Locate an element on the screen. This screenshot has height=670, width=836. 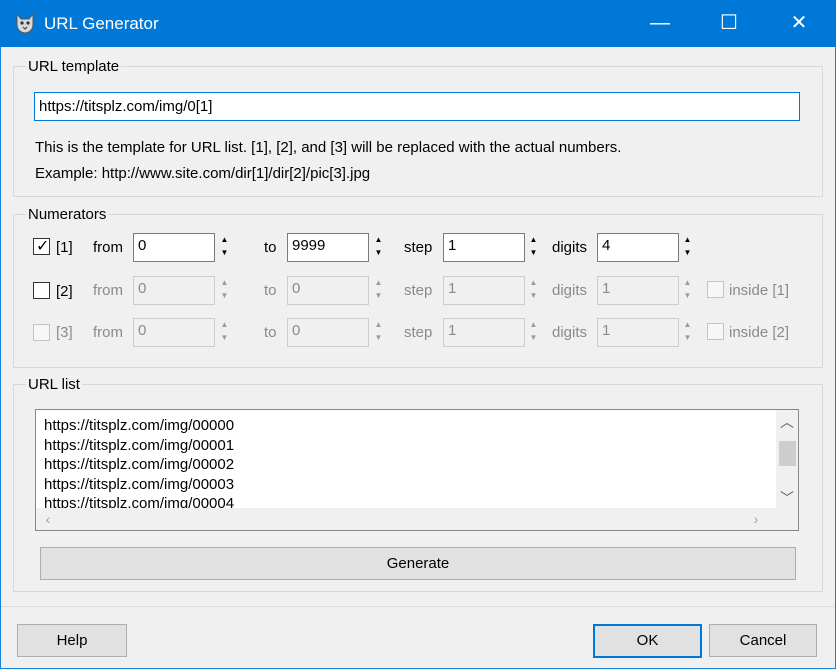
close-button: ✕ is located at coordinates (799, 23).